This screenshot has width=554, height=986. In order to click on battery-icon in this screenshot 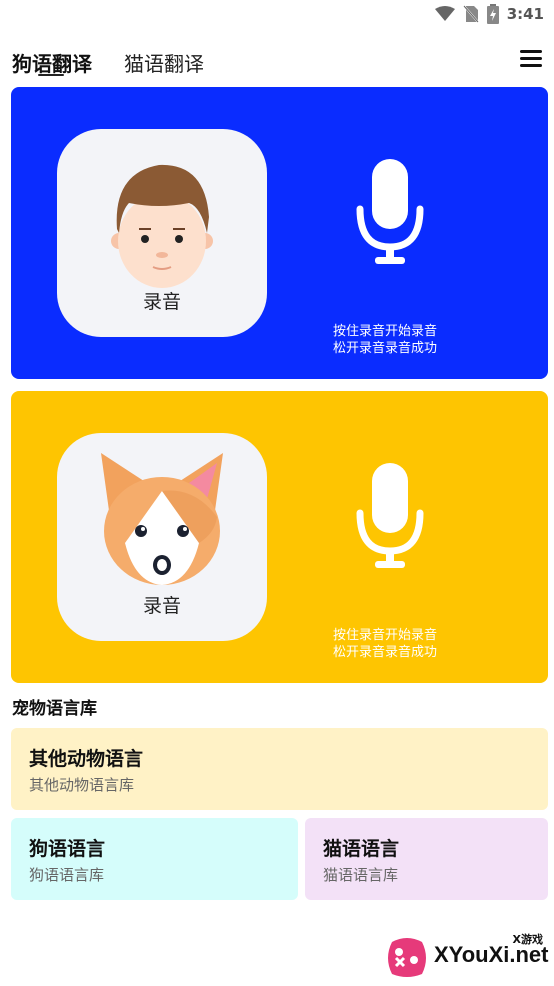, I will do `click(492, 14)`.